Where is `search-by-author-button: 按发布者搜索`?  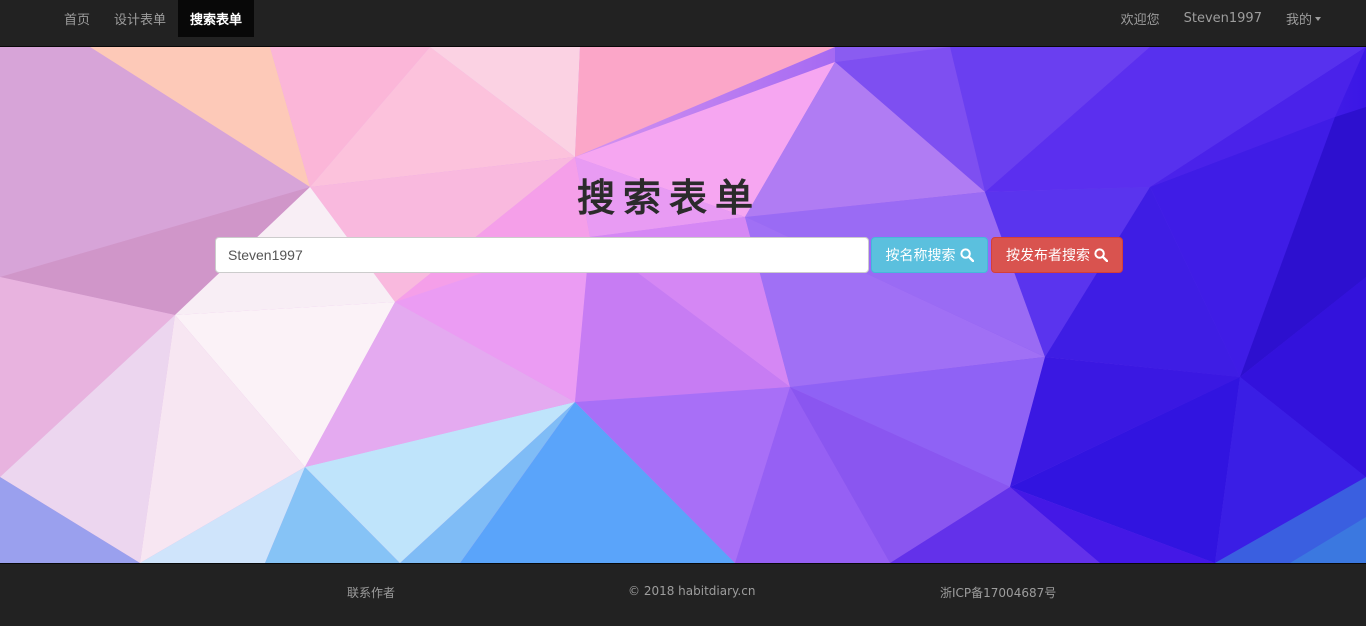 search-by-author-button: 按发布者搜索 is located at coordinates (1057, 255).